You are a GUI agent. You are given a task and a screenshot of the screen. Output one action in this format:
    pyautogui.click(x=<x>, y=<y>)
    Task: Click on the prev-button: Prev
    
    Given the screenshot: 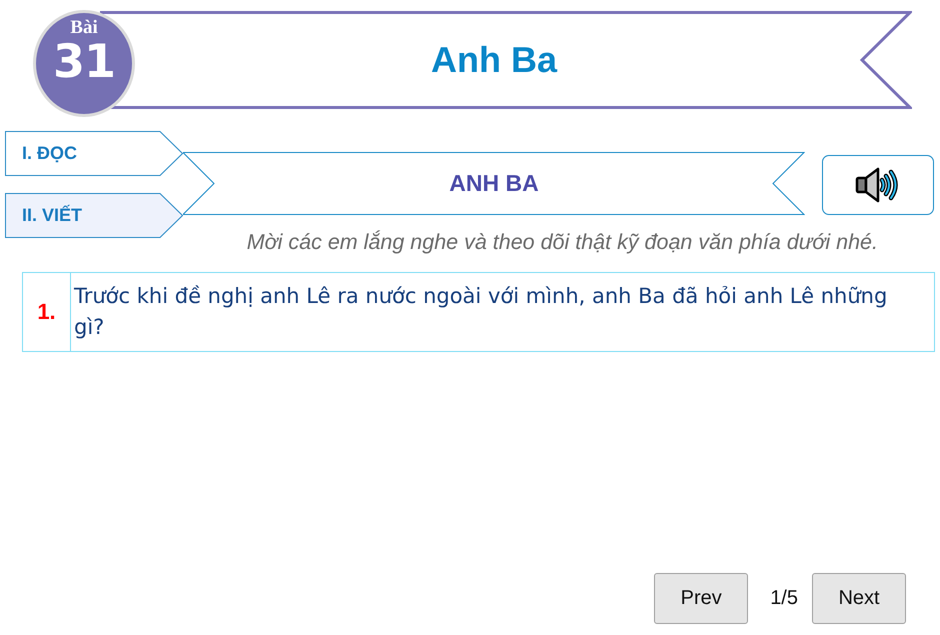 What is the action you would take?
    pyautogui.click(x=701, y=598)
    